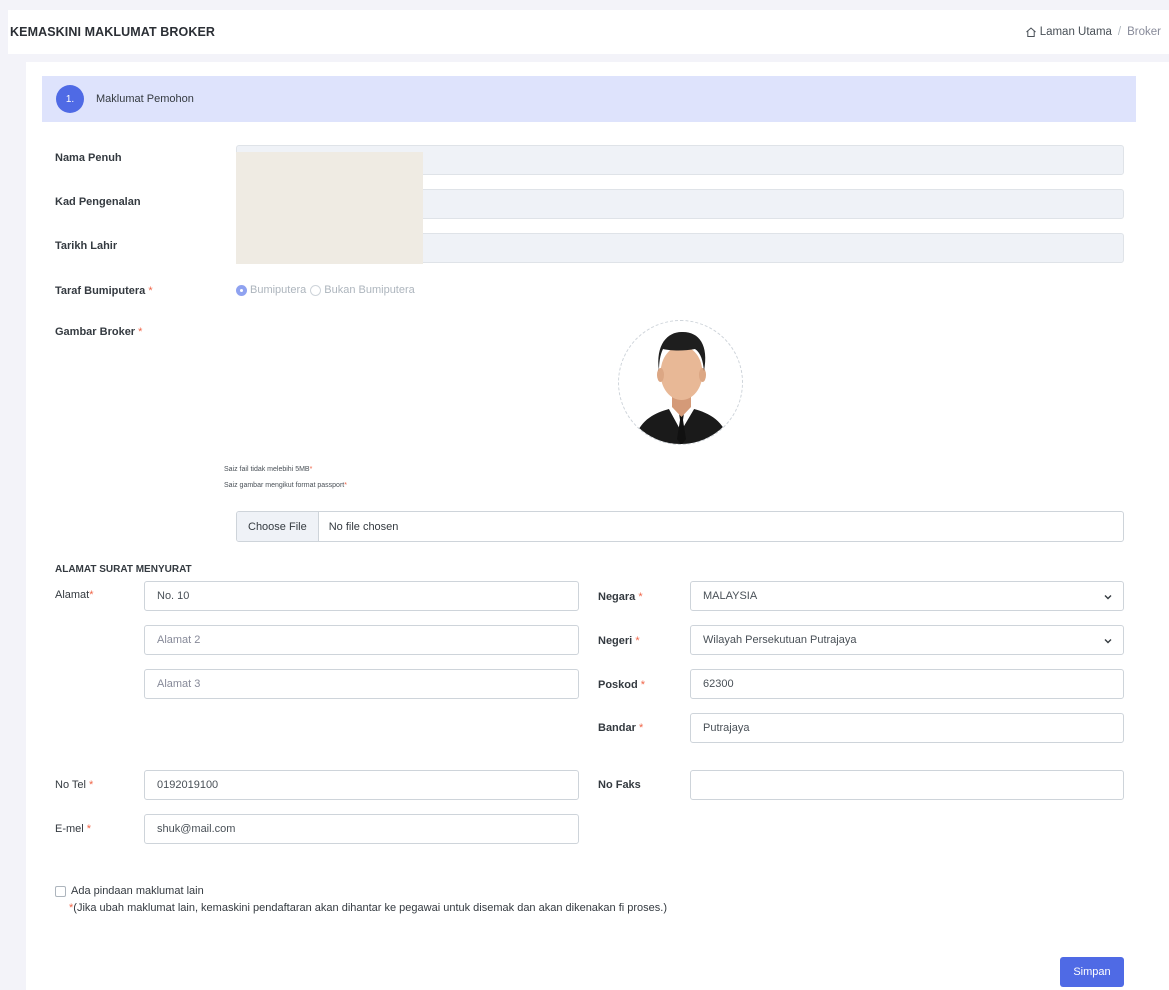  I want to click on home-icon, so click(1031, 32).